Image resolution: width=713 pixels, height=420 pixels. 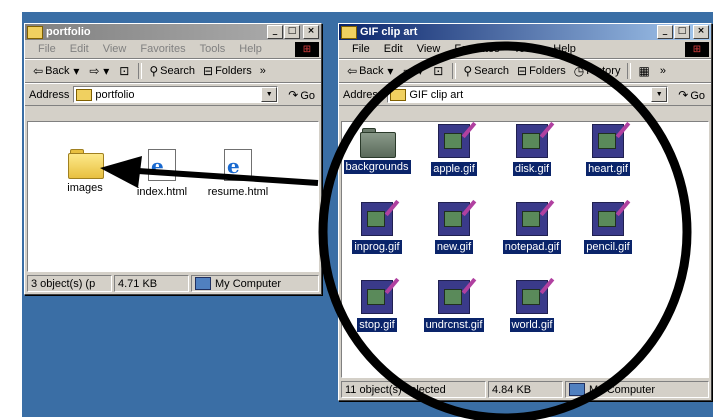 What do you see at coordinates (528, 94) in the screenshot?
I see `address-input: GIF clip art ▼` at bounding box center [528, 94].